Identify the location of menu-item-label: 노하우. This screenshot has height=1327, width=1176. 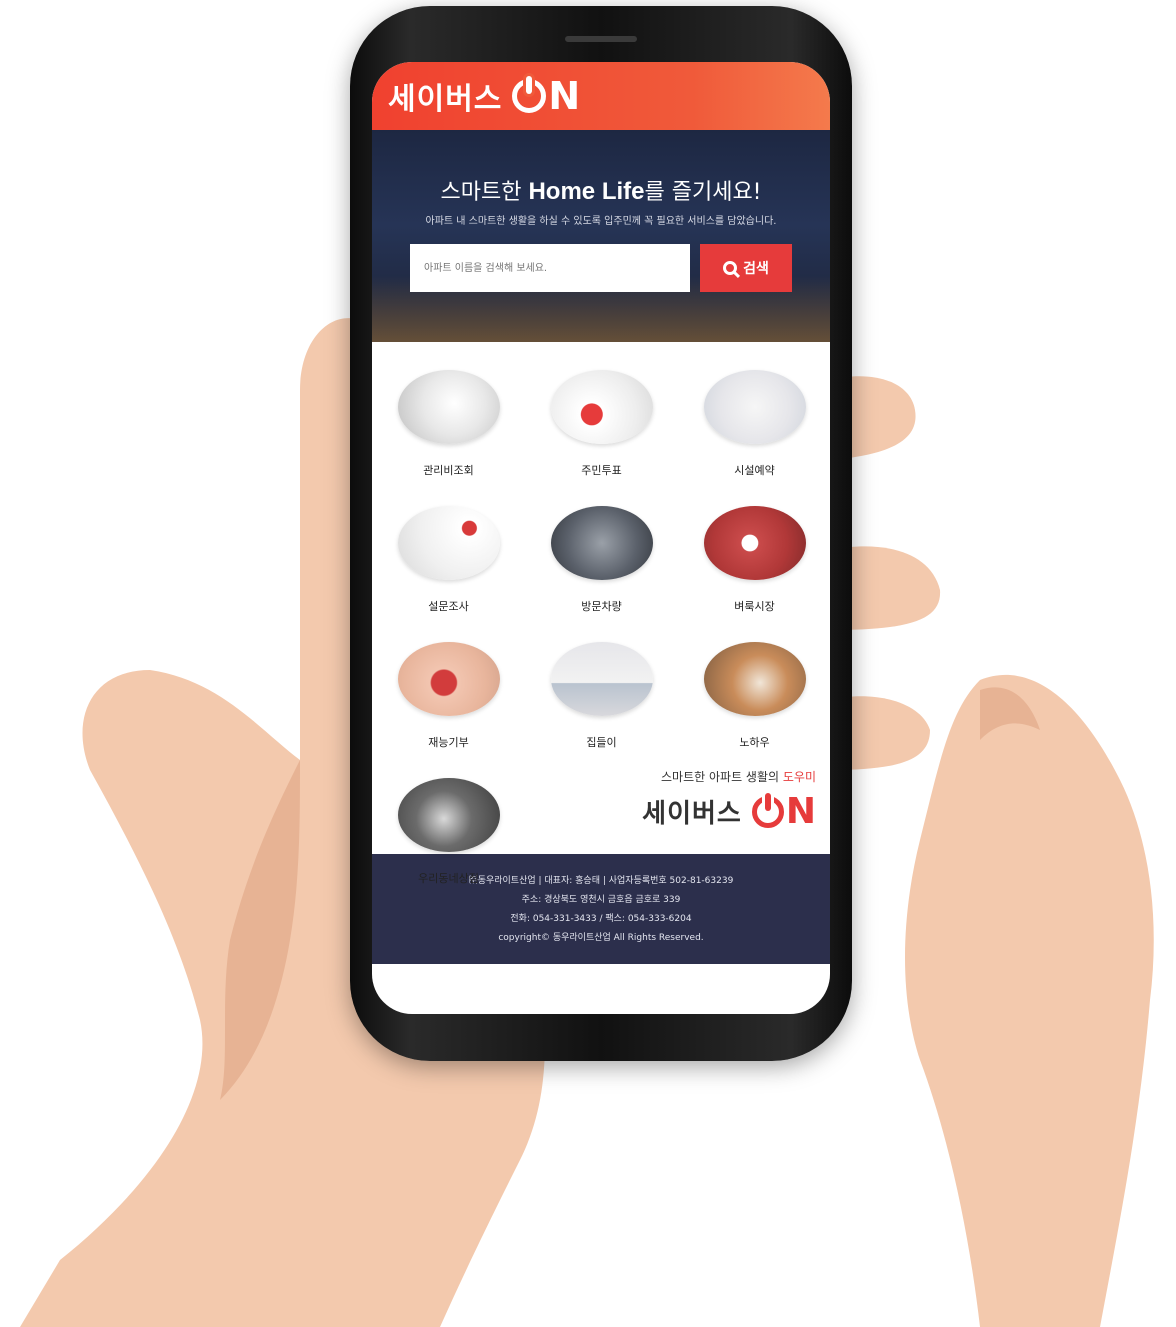
(754, 742).